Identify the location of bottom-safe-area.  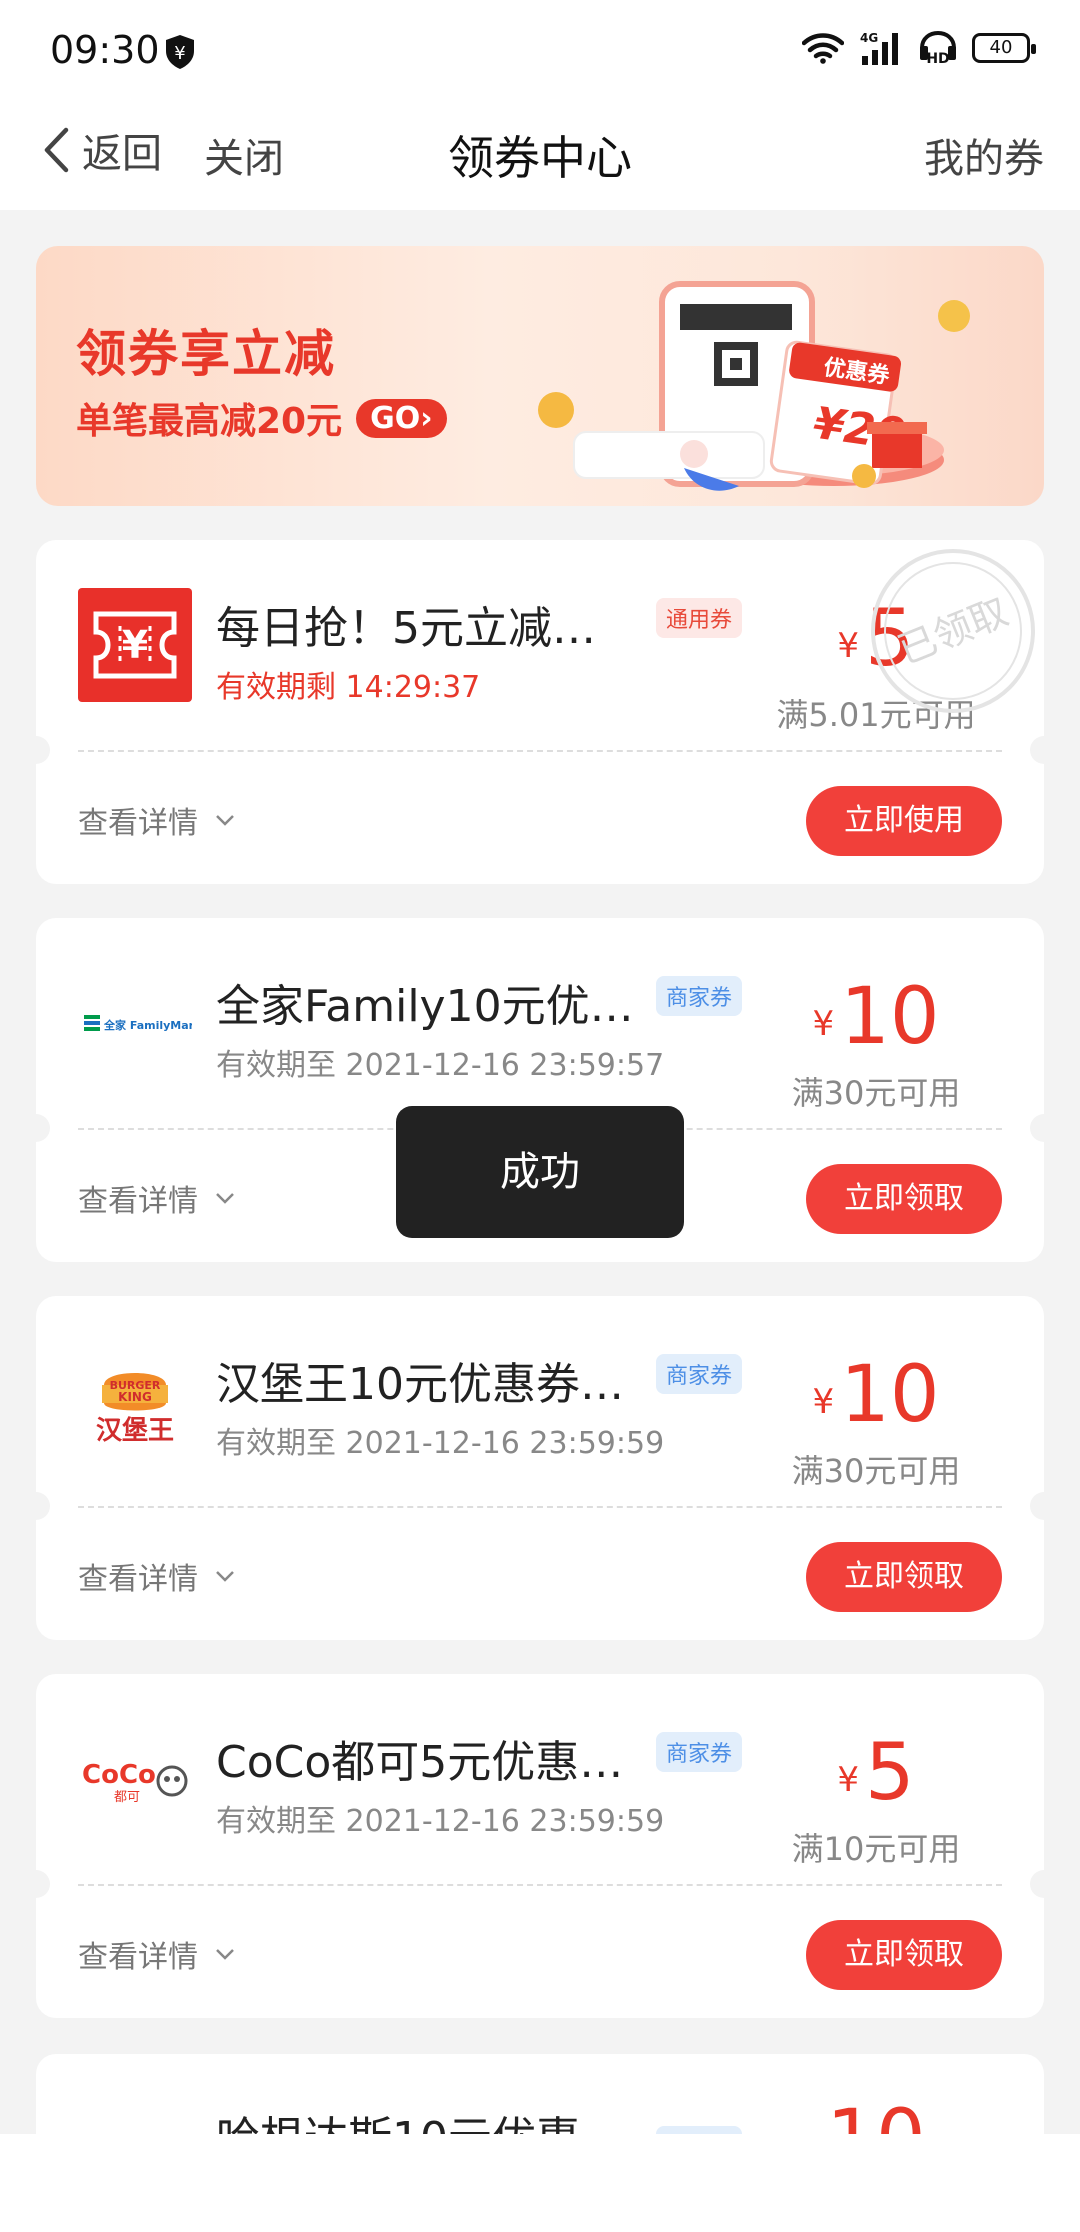
(540, 2183).